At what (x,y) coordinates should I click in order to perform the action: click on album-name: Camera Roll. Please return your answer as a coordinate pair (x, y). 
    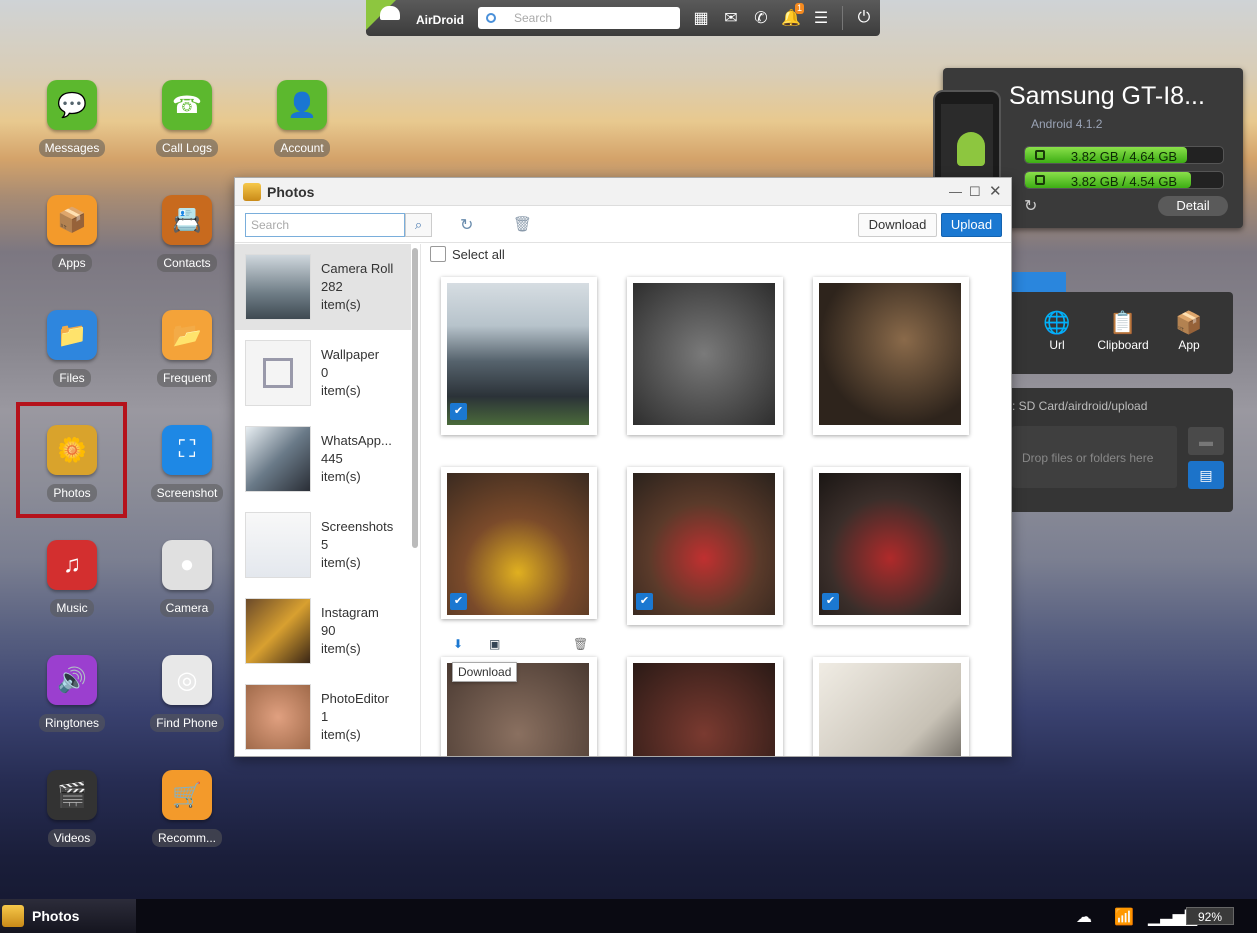
    Looking at the image, I should click on (365, 269).